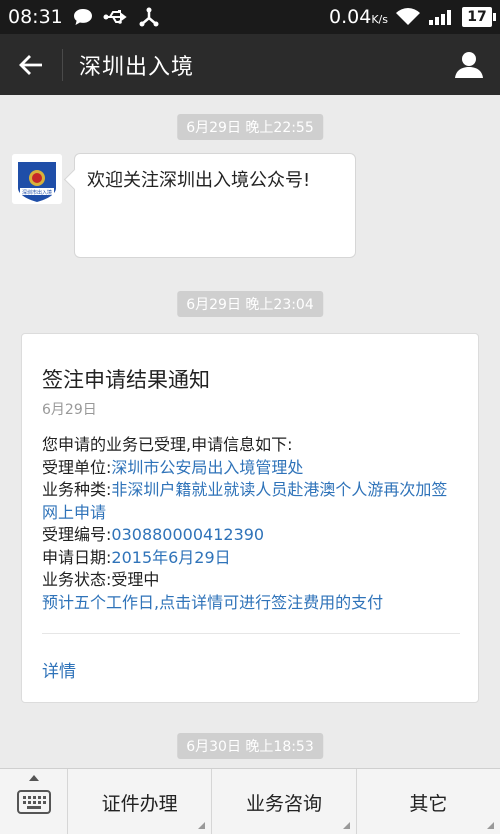  Describe the element at coordinates (213, 602) in the screenshot. I see `card-note: 预计五个工作日,点击详情可进行签注费用的支付` at that location.